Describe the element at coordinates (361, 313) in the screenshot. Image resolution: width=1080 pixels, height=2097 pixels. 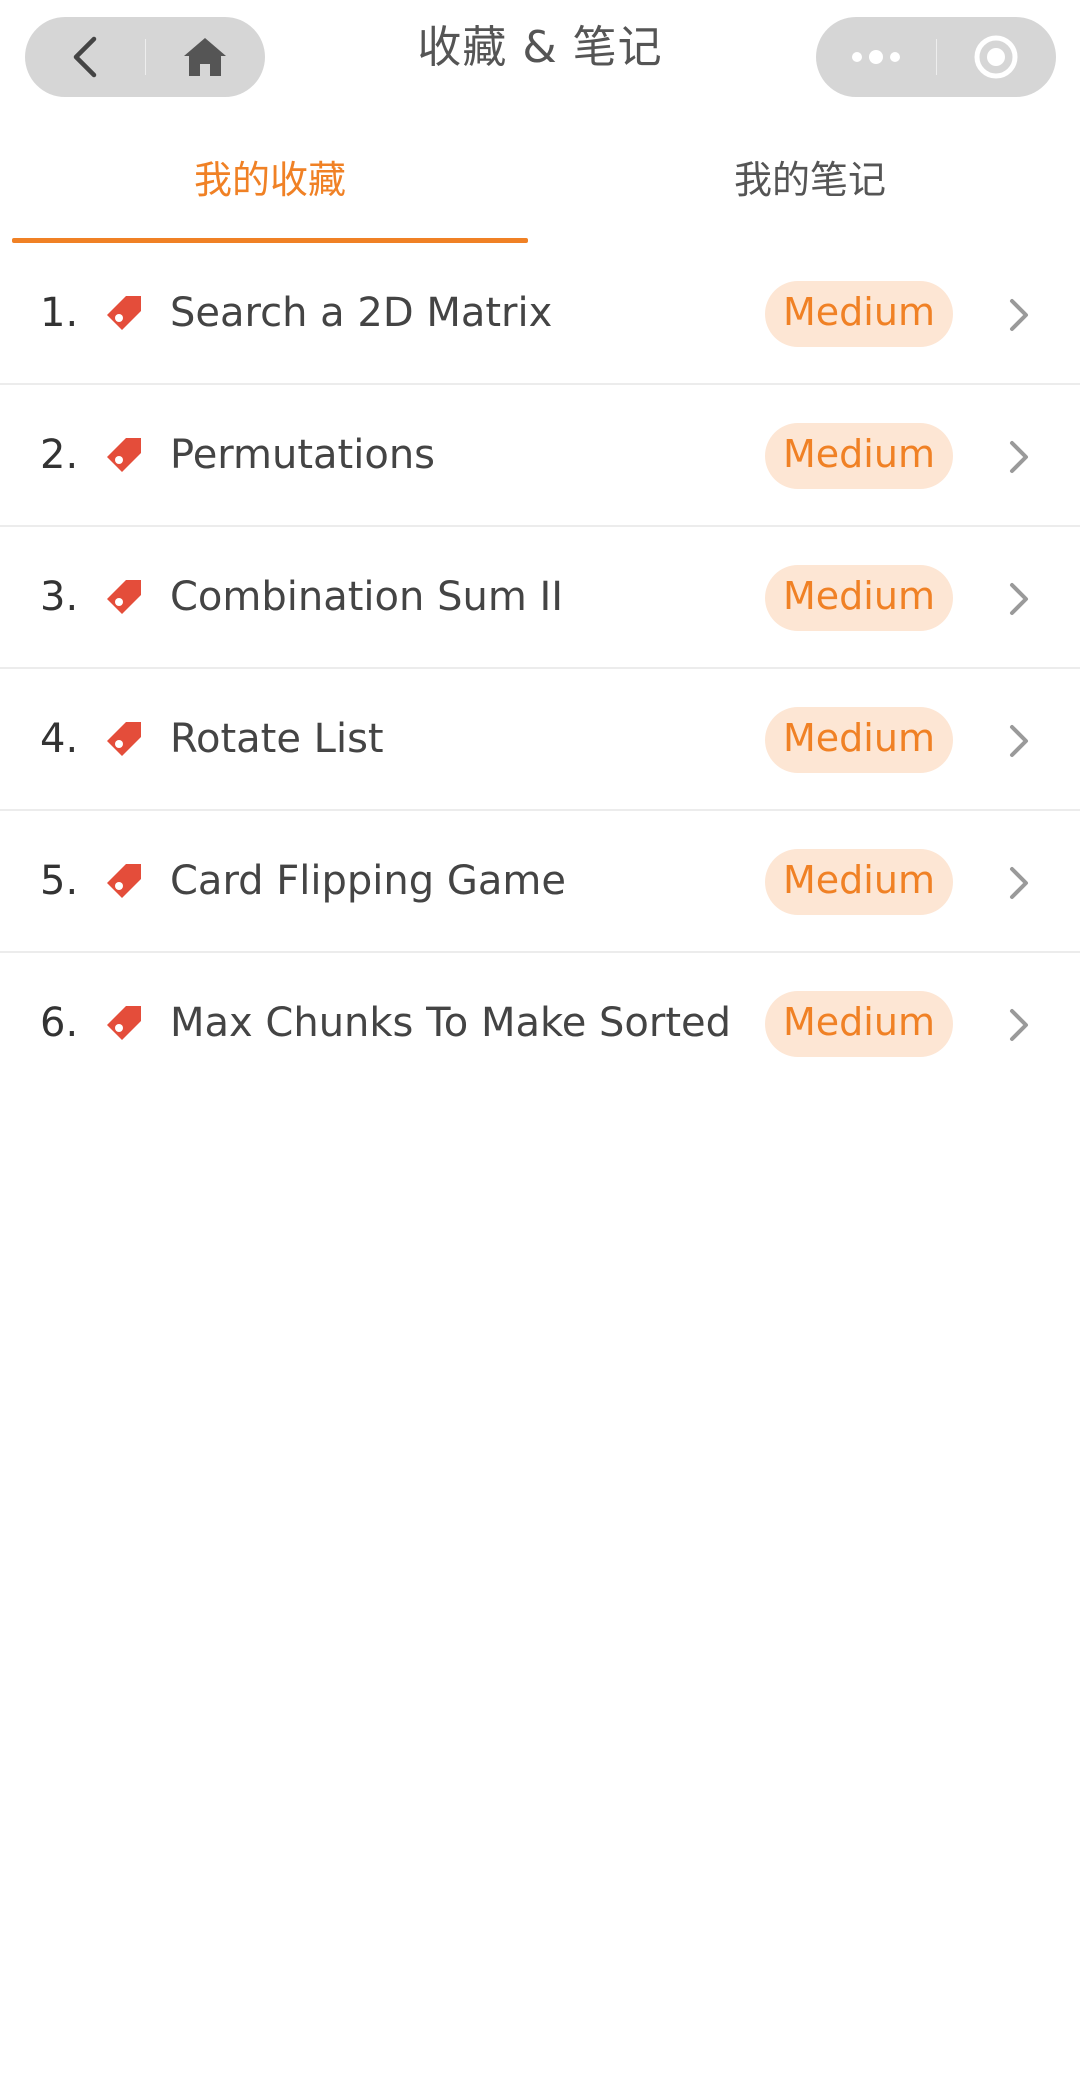
I see `problem-title: Search a 2D Matrix` at that location.